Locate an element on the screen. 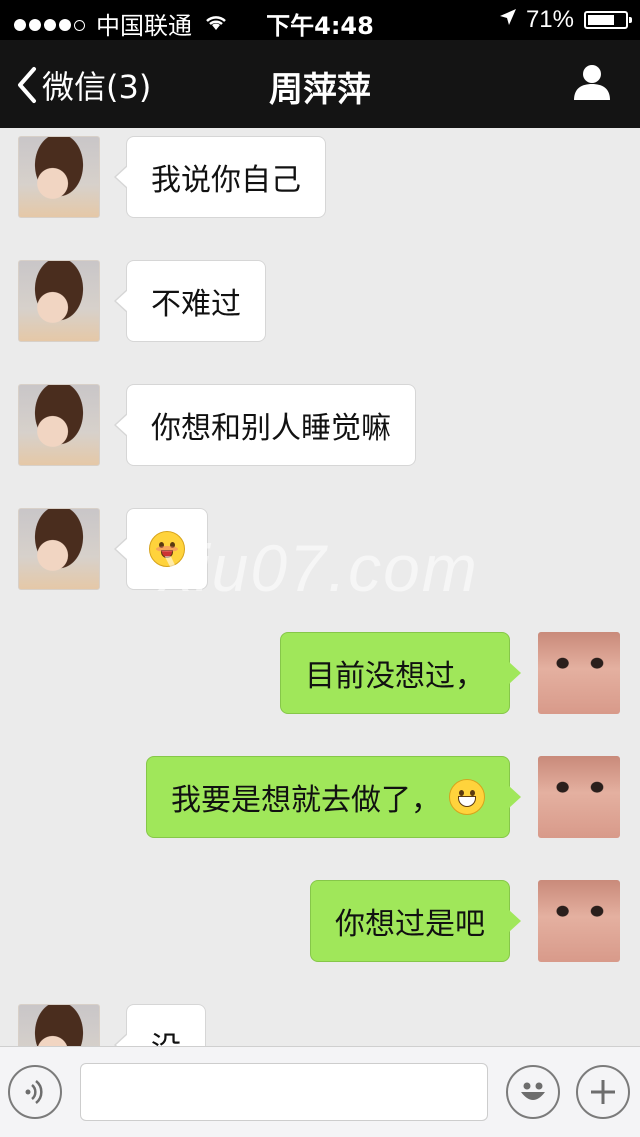  profile-button is located at coordinates (592, 84).